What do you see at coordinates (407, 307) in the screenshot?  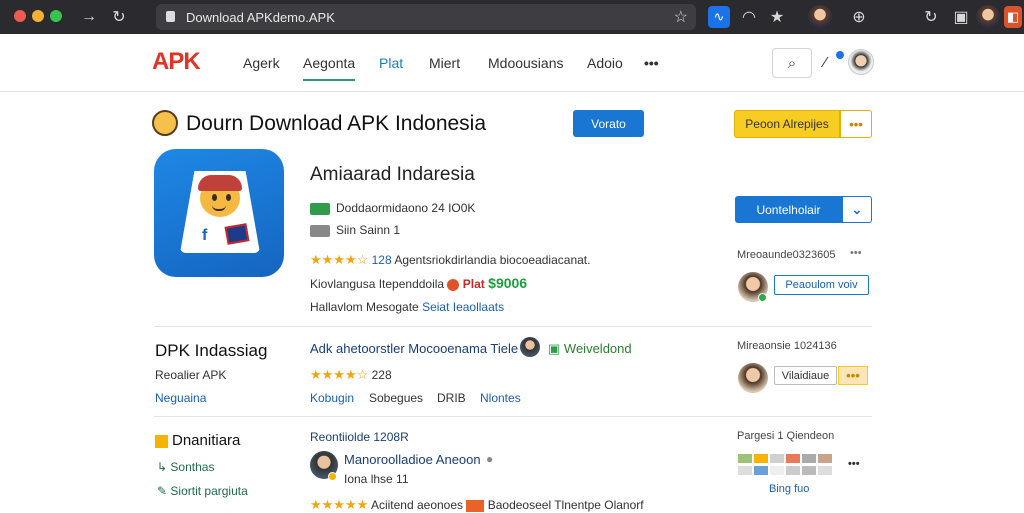 I see `app-meta-line5: Hallavlom Mesogate Seiat Ieaollaats` at bounding box center [407, 307].